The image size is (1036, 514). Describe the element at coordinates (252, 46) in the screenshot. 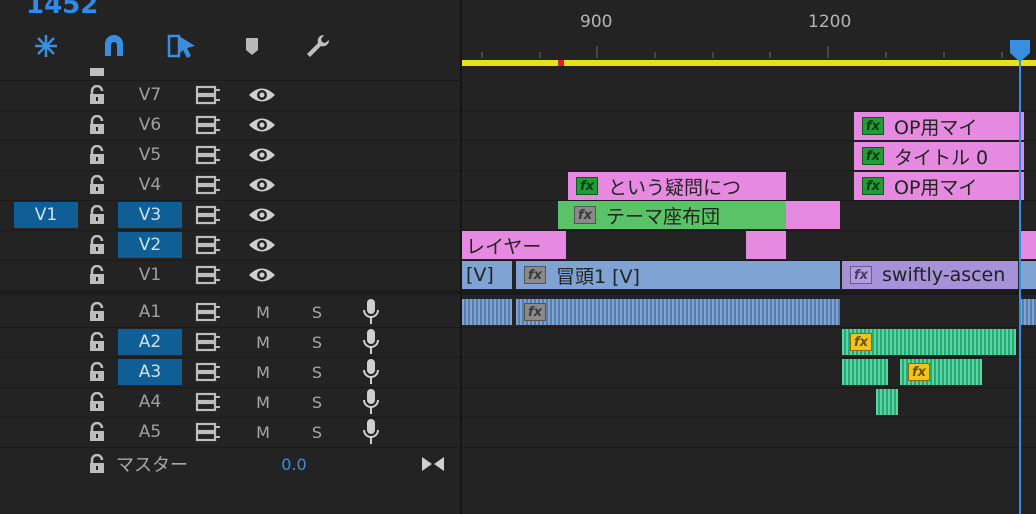

I see `add-marker-icon` at that location.